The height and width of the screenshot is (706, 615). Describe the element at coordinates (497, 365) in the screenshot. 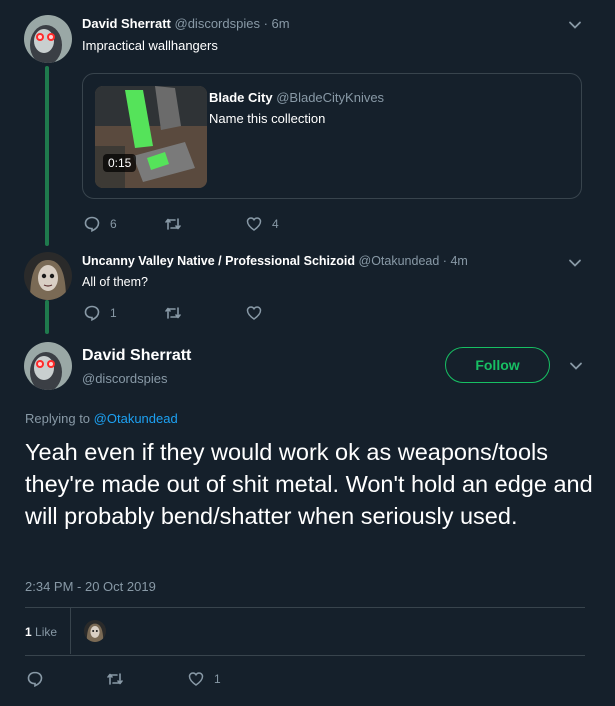

I see `follow-button: Follow` at that location.